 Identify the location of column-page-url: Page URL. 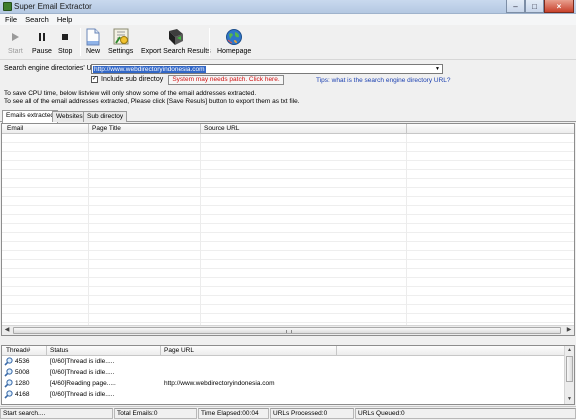
(179, 350).